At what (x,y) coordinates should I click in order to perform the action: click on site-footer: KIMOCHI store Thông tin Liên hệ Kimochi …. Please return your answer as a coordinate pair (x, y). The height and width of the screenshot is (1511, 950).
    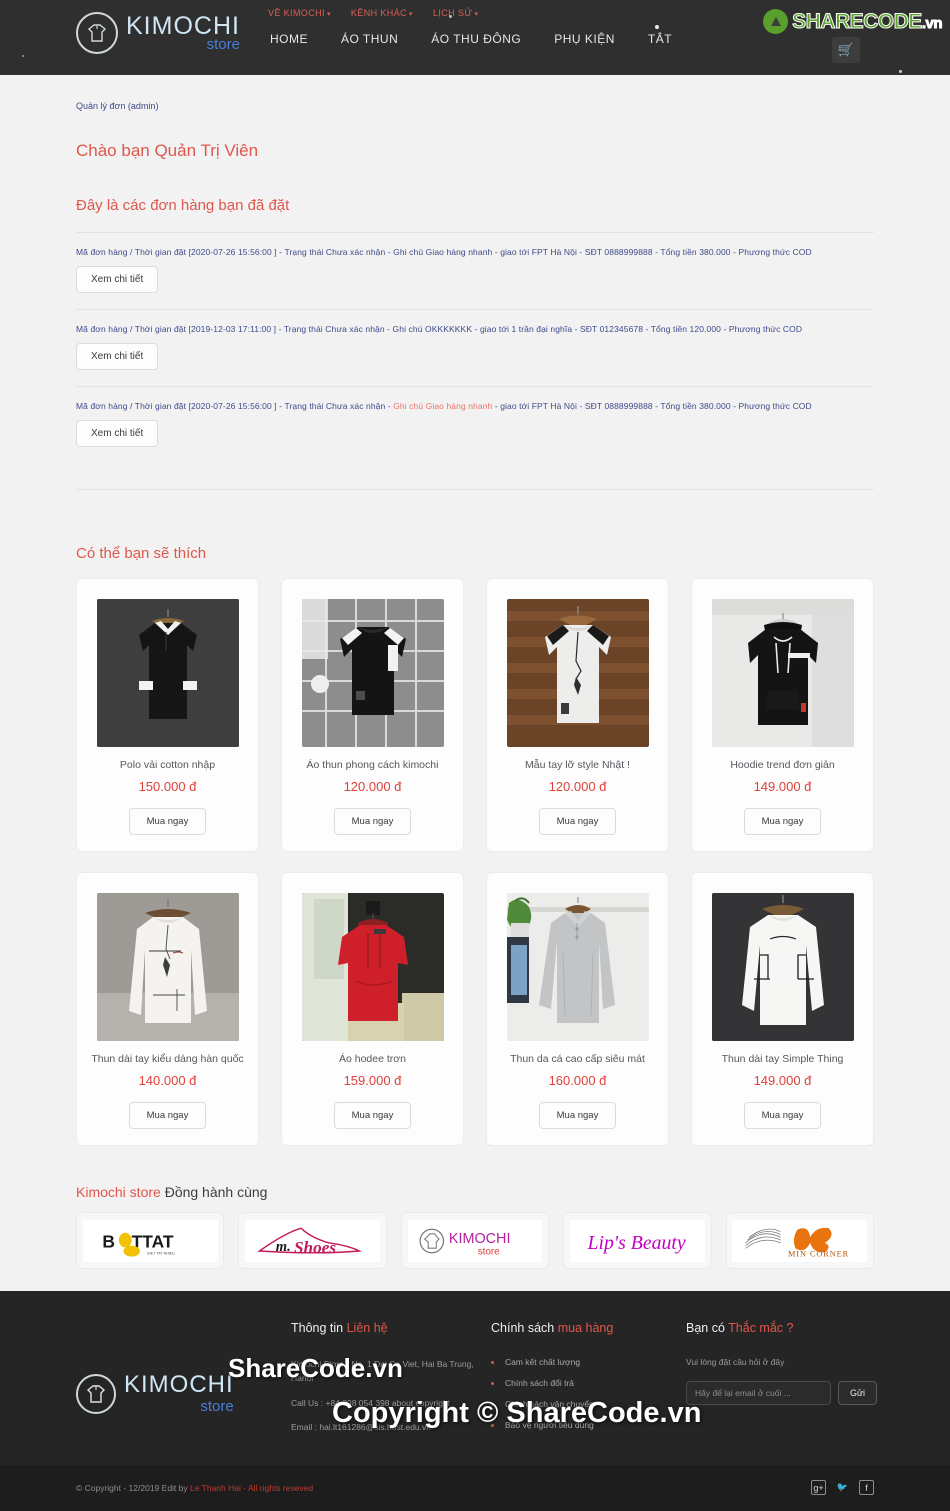
    Looking at the image, I should click on (475, 1378).